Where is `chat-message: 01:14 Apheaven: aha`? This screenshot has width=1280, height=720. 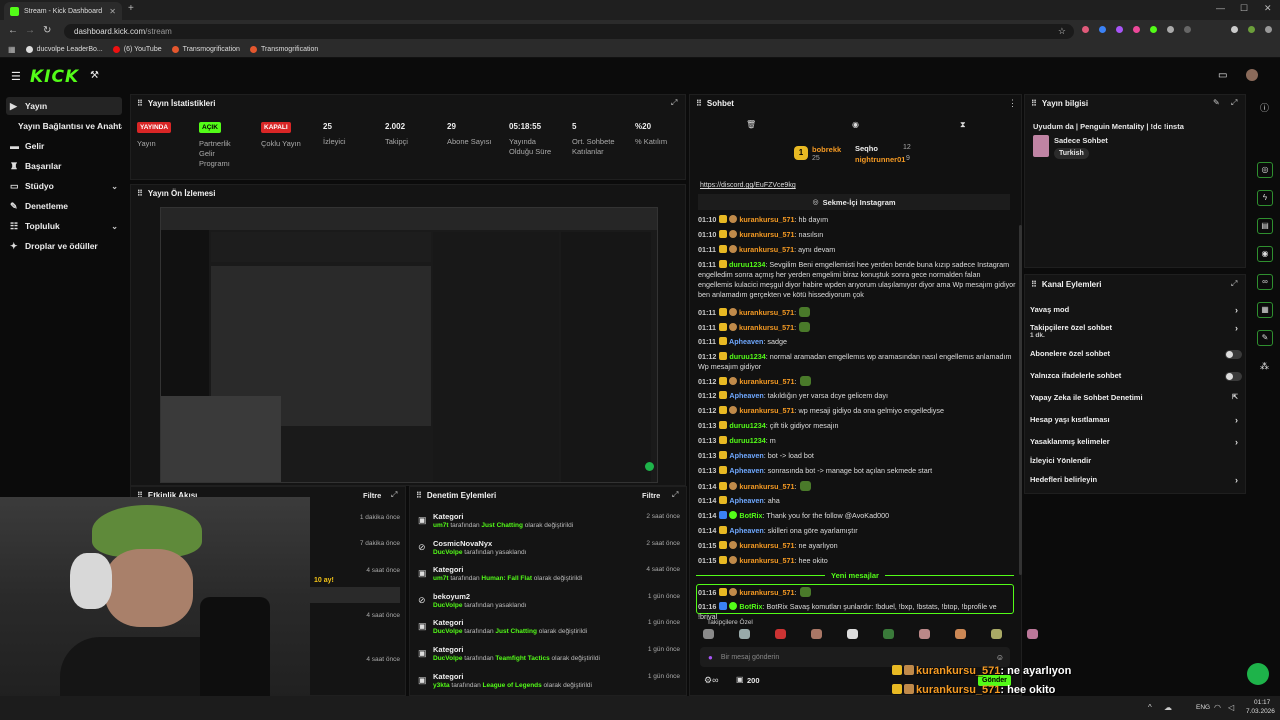 chat-message: 01:14 Apheaven: aha is located at coordinates (857, 501).